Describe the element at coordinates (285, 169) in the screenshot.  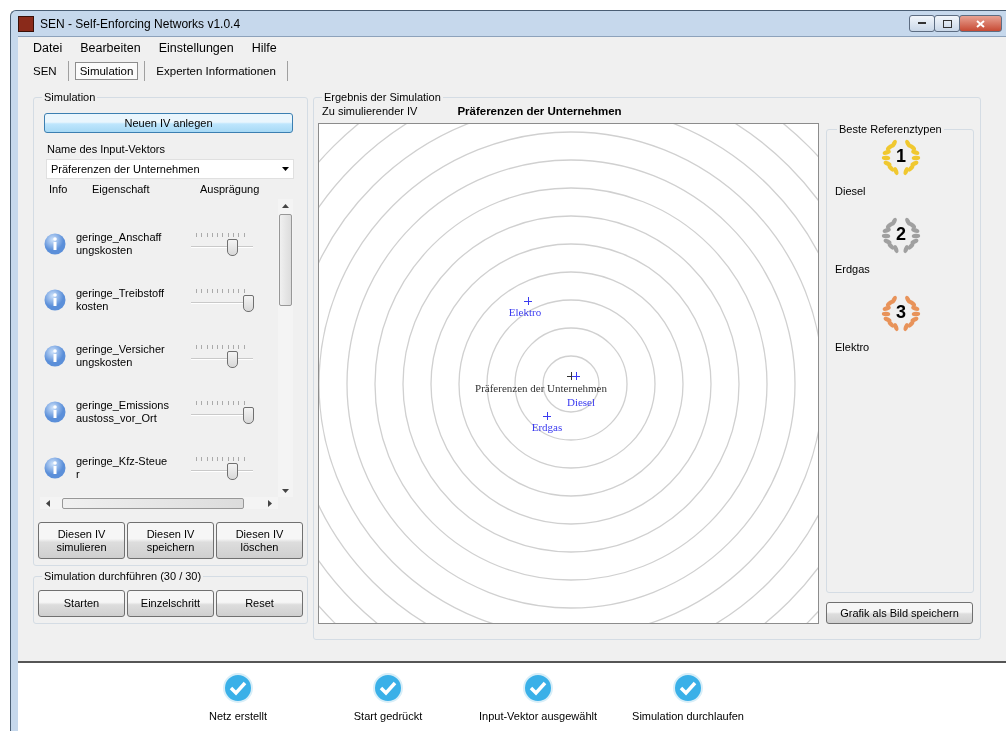
I see `dropdown-arrow-icon` at that location.